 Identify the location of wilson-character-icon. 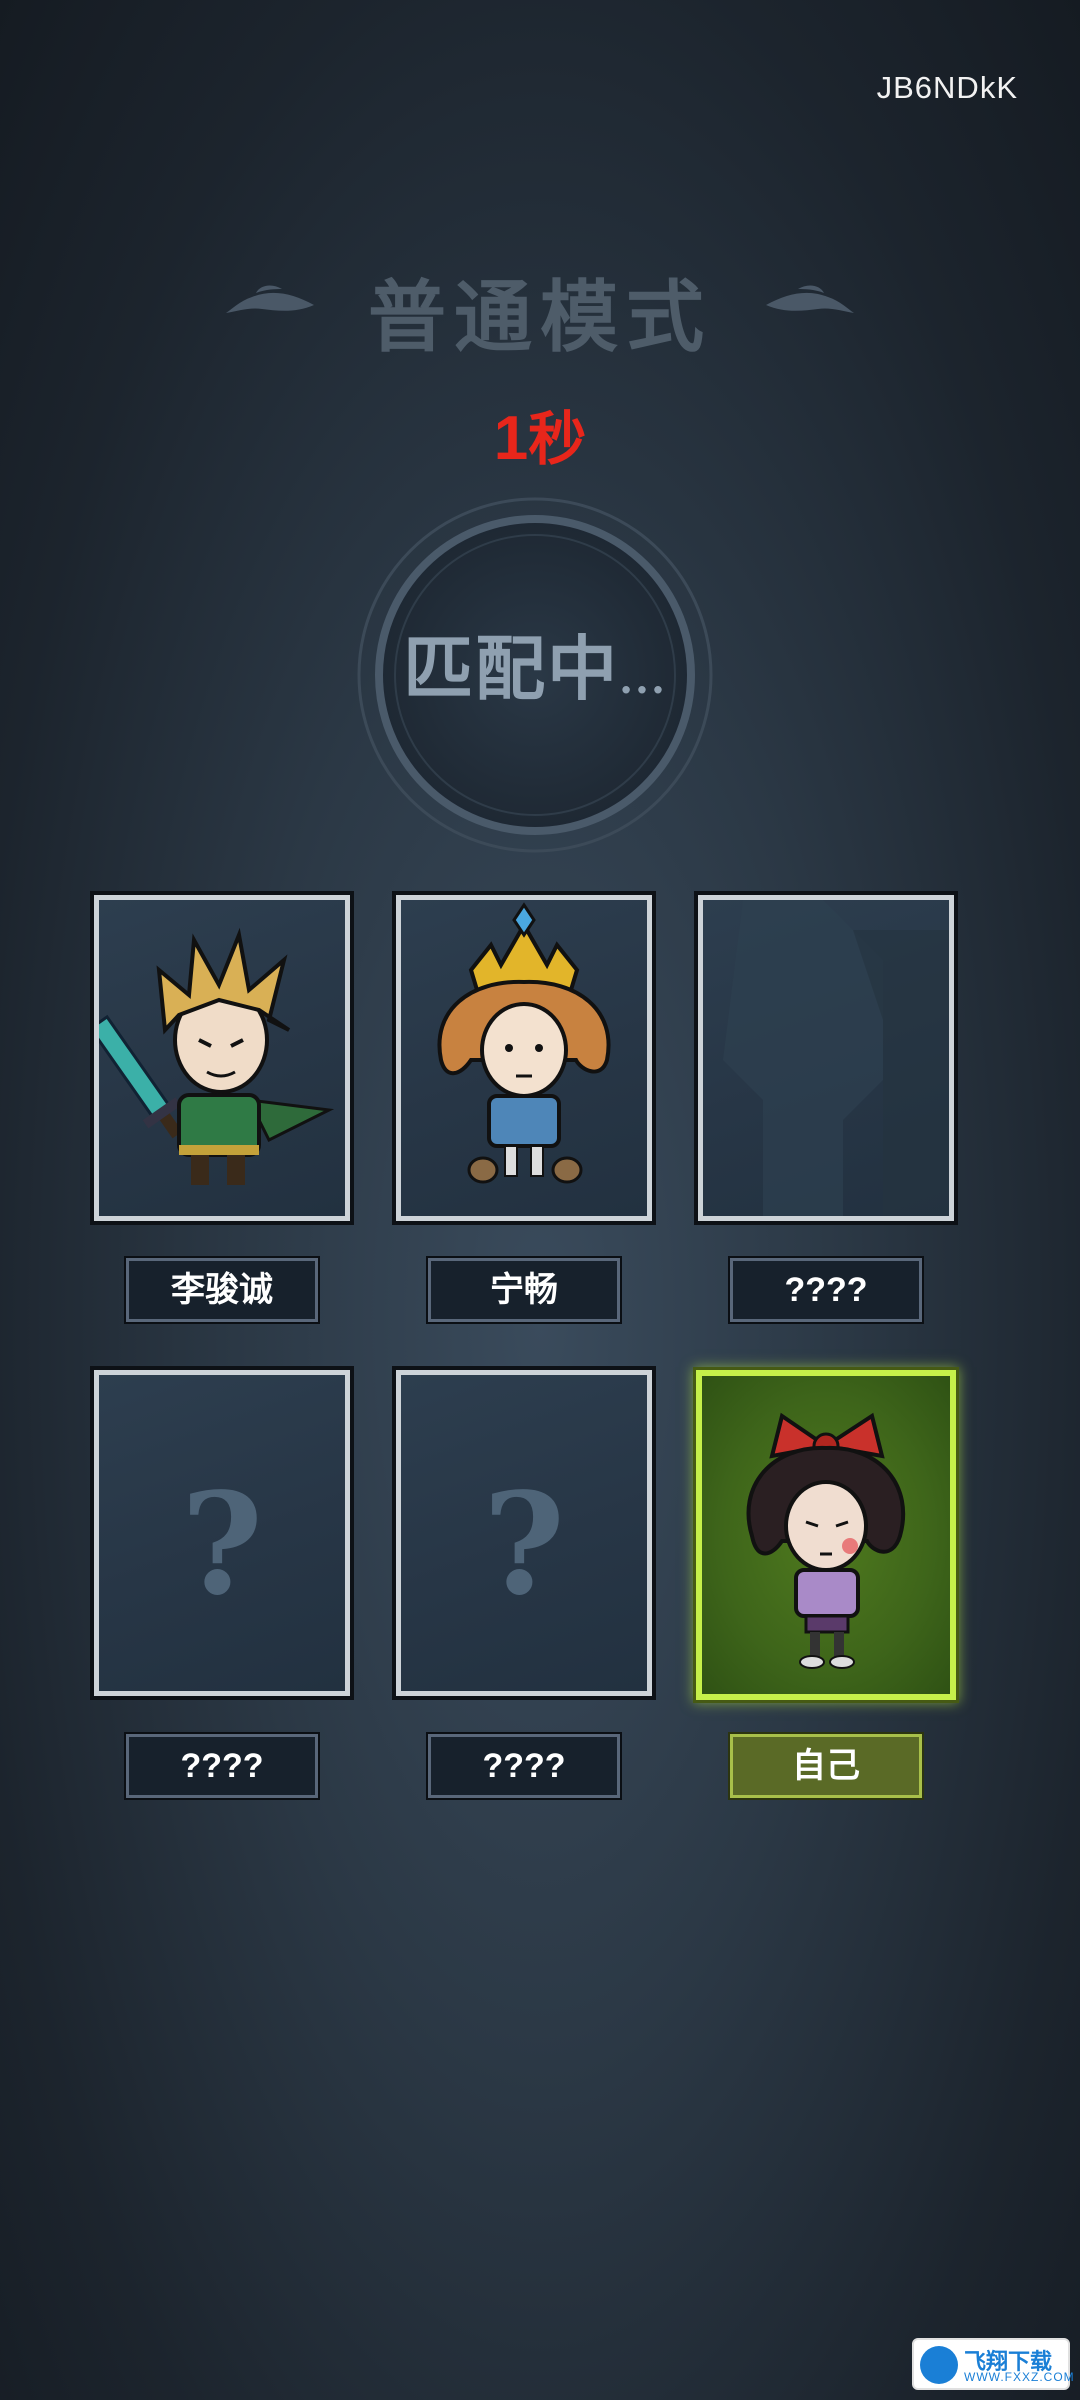
(217, 1056).